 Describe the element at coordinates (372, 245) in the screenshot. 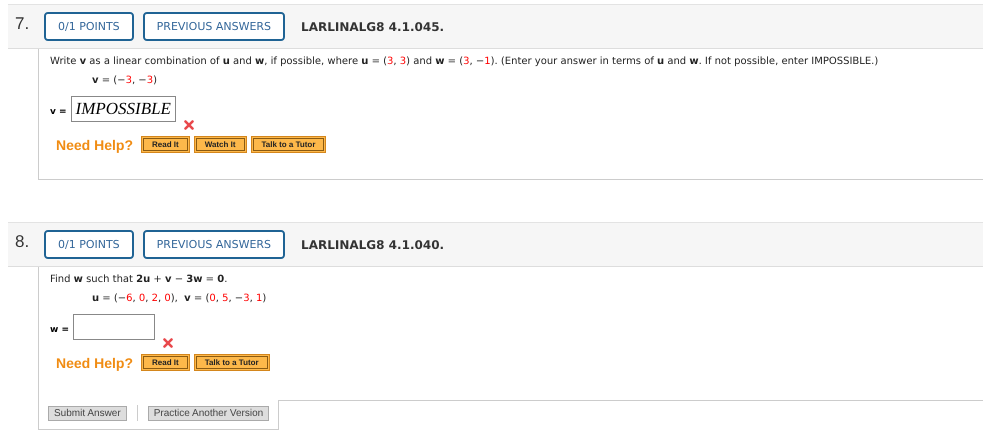

I see `problem-code: LARLINALG8 4.1.040.` at that location.